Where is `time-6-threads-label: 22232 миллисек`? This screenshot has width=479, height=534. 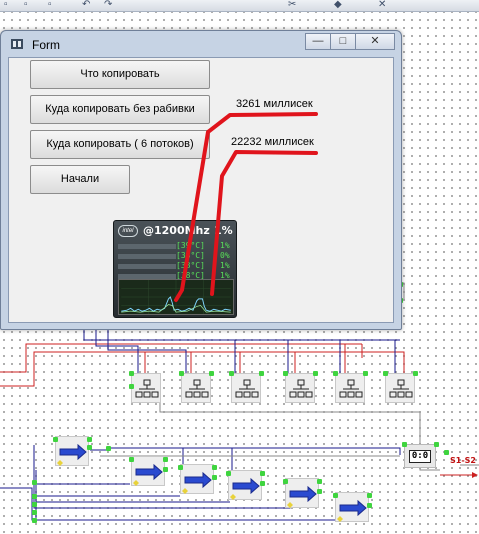
time-6-threads-label: 22232 миллисек is located at coordinates (272, 142).